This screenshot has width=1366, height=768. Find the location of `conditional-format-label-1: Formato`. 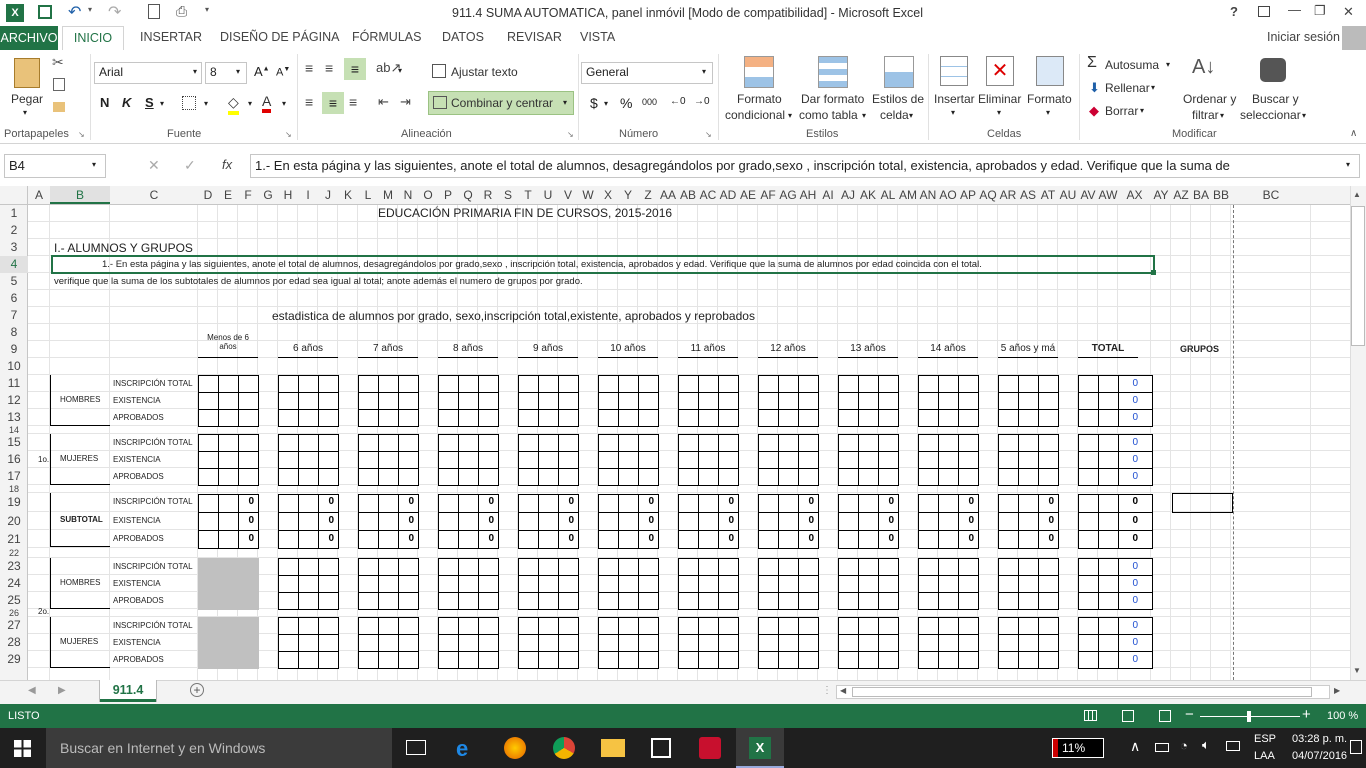

conditional-format-label-1: Formato is located at coordinates (759, 99).